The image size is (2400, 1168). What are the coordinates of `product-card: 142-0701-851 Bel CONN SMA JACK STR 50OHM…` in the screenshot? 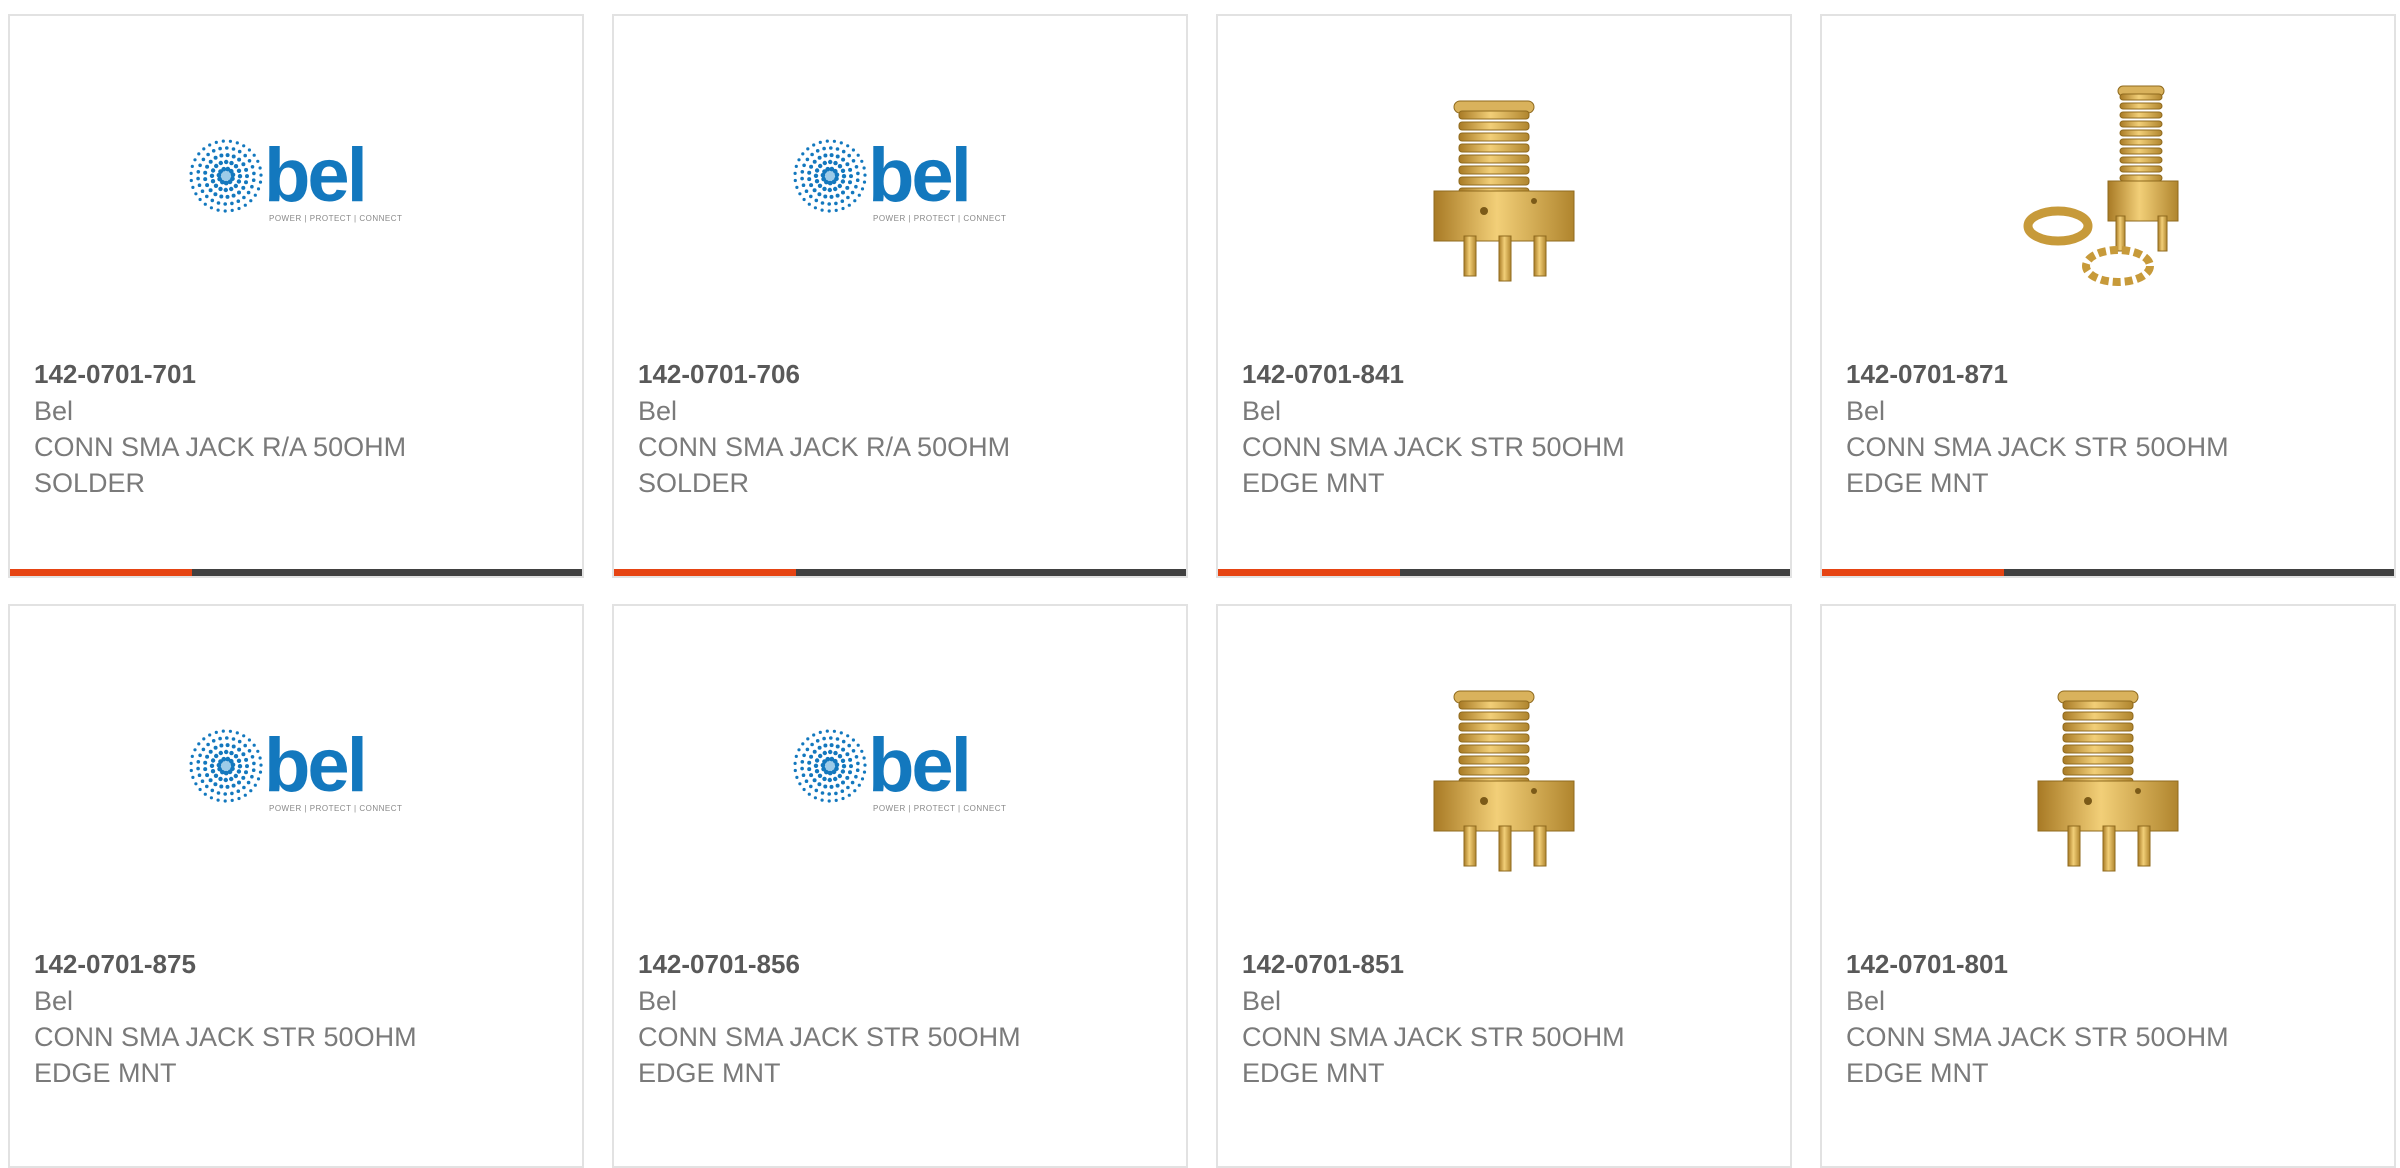 It's located at (1504, 886).